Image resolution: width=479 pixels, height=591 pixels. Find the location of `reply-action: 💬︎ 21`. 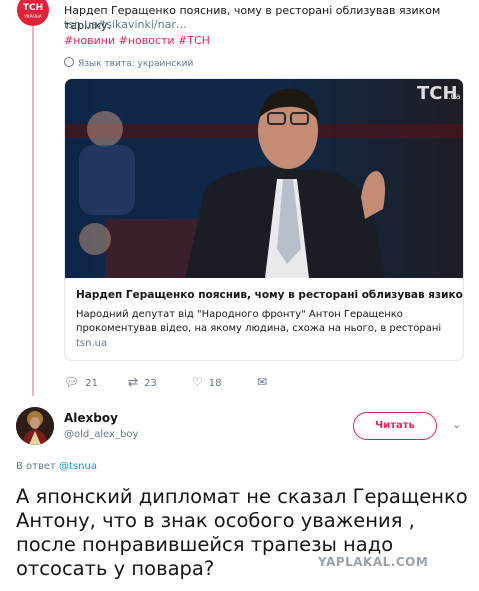

reply-action: 💬︎ 21 is located at coordinates (81, 382).